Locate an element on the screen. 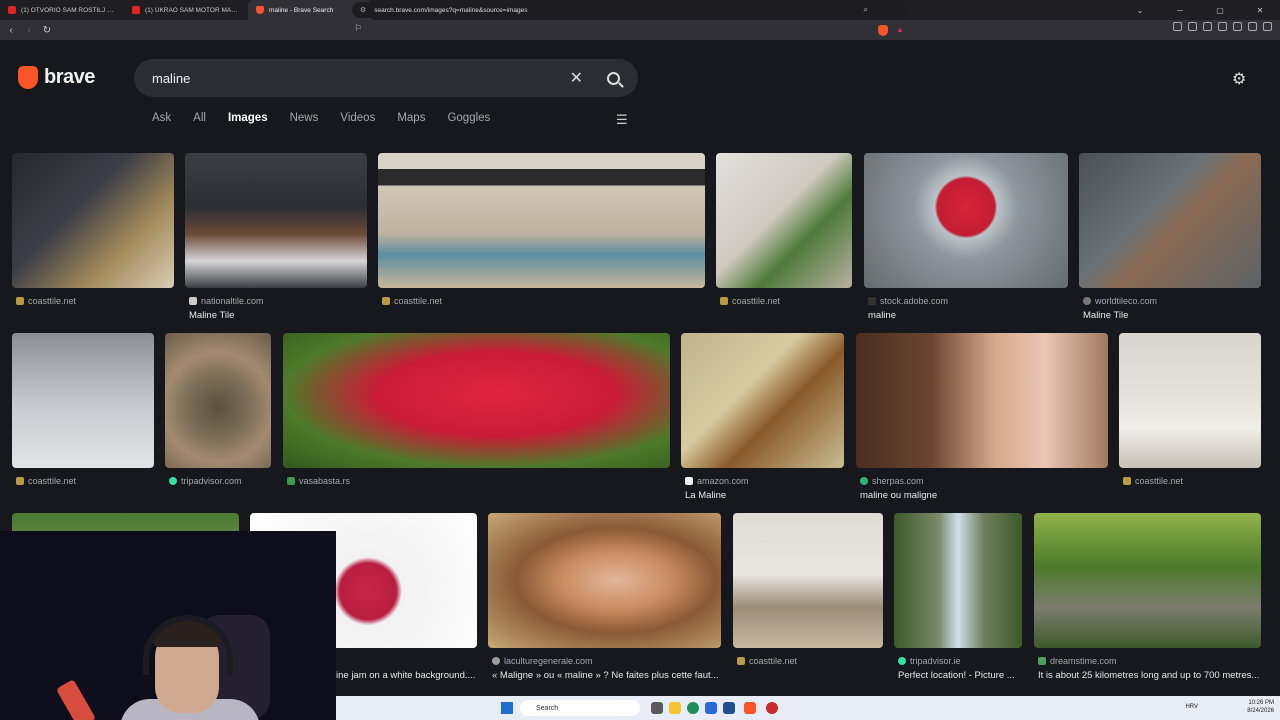  extension-icon is located at coordinates (1177, 26).